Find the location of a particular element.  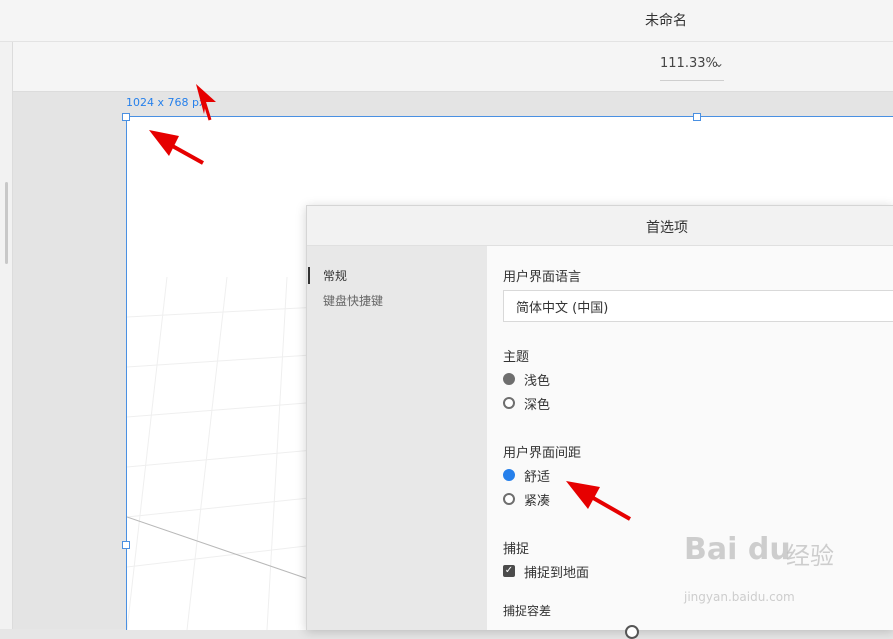

theme-option-dark-label: 深色 is located at coordinates (537, 405).